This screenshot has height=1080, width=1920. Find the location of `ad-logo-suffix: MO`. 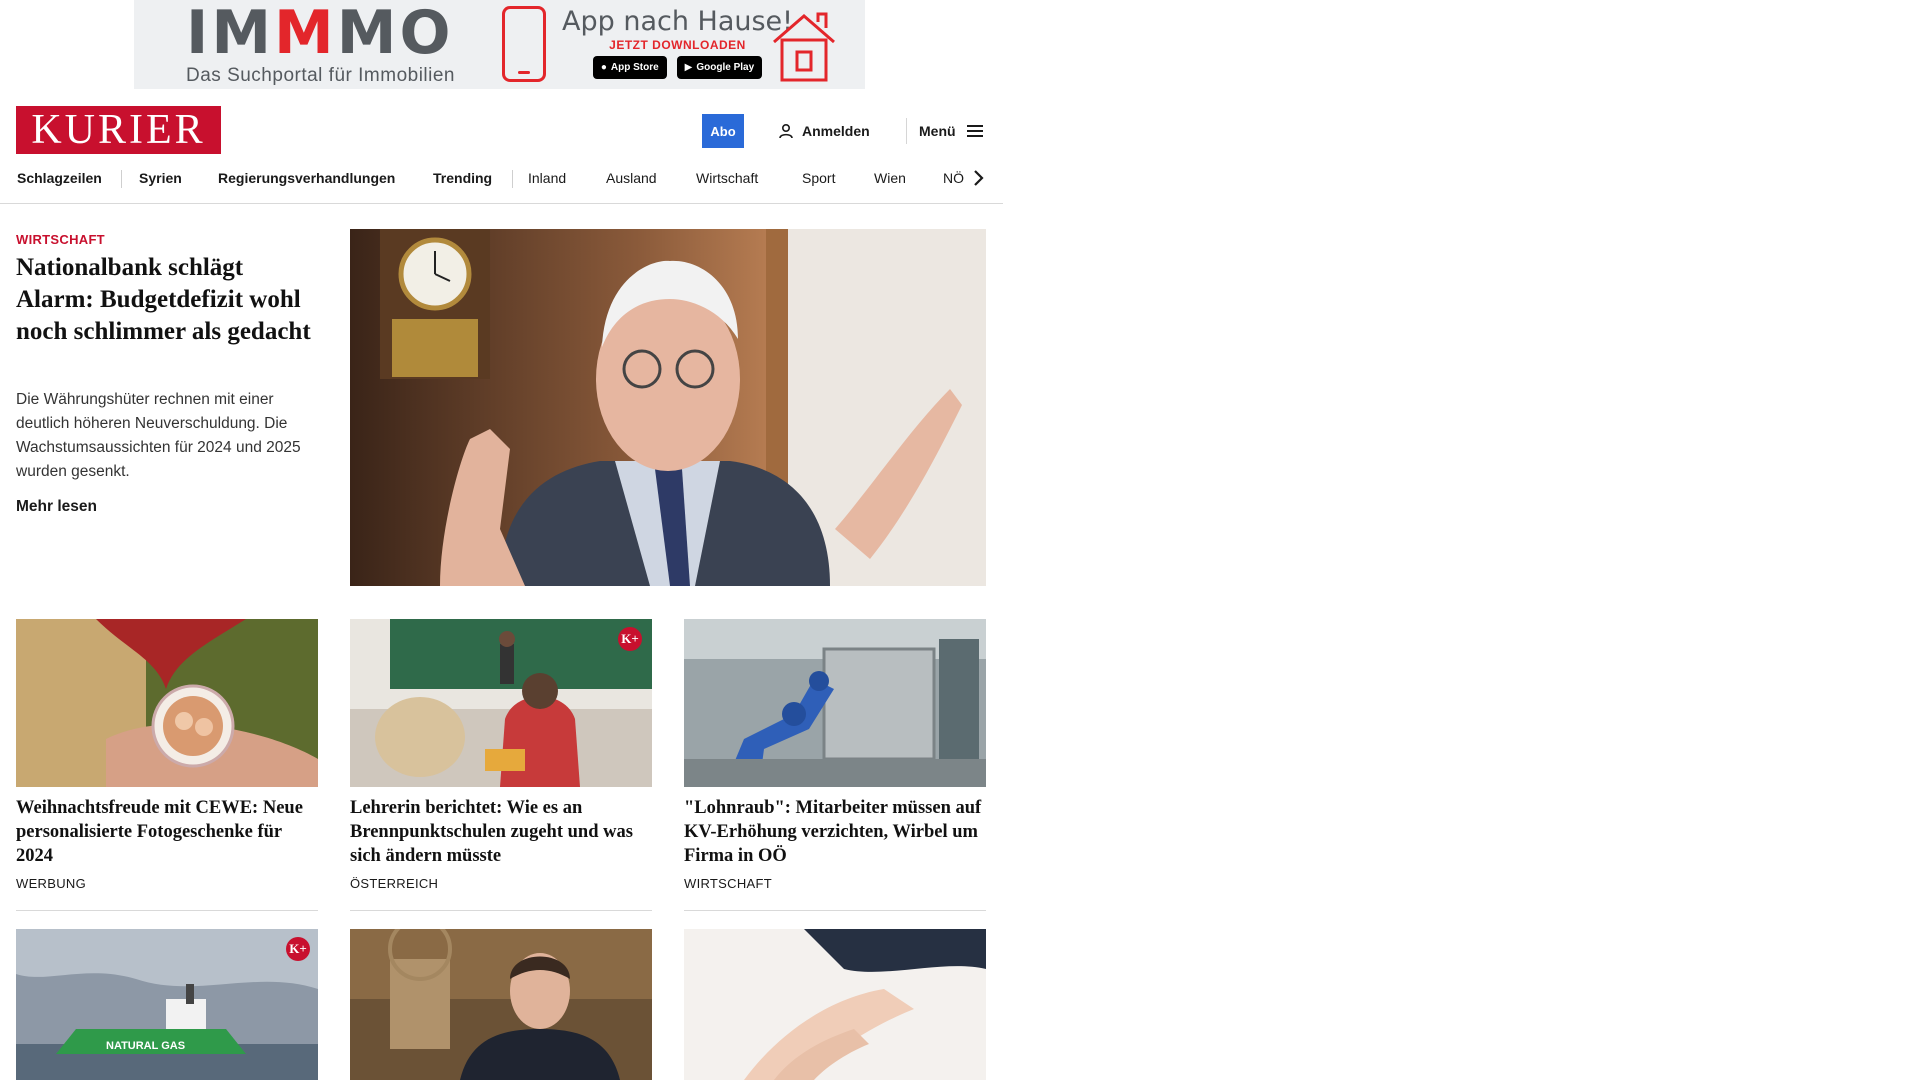

ad-logo-suffix: MO is located at coordinates (395, 34).